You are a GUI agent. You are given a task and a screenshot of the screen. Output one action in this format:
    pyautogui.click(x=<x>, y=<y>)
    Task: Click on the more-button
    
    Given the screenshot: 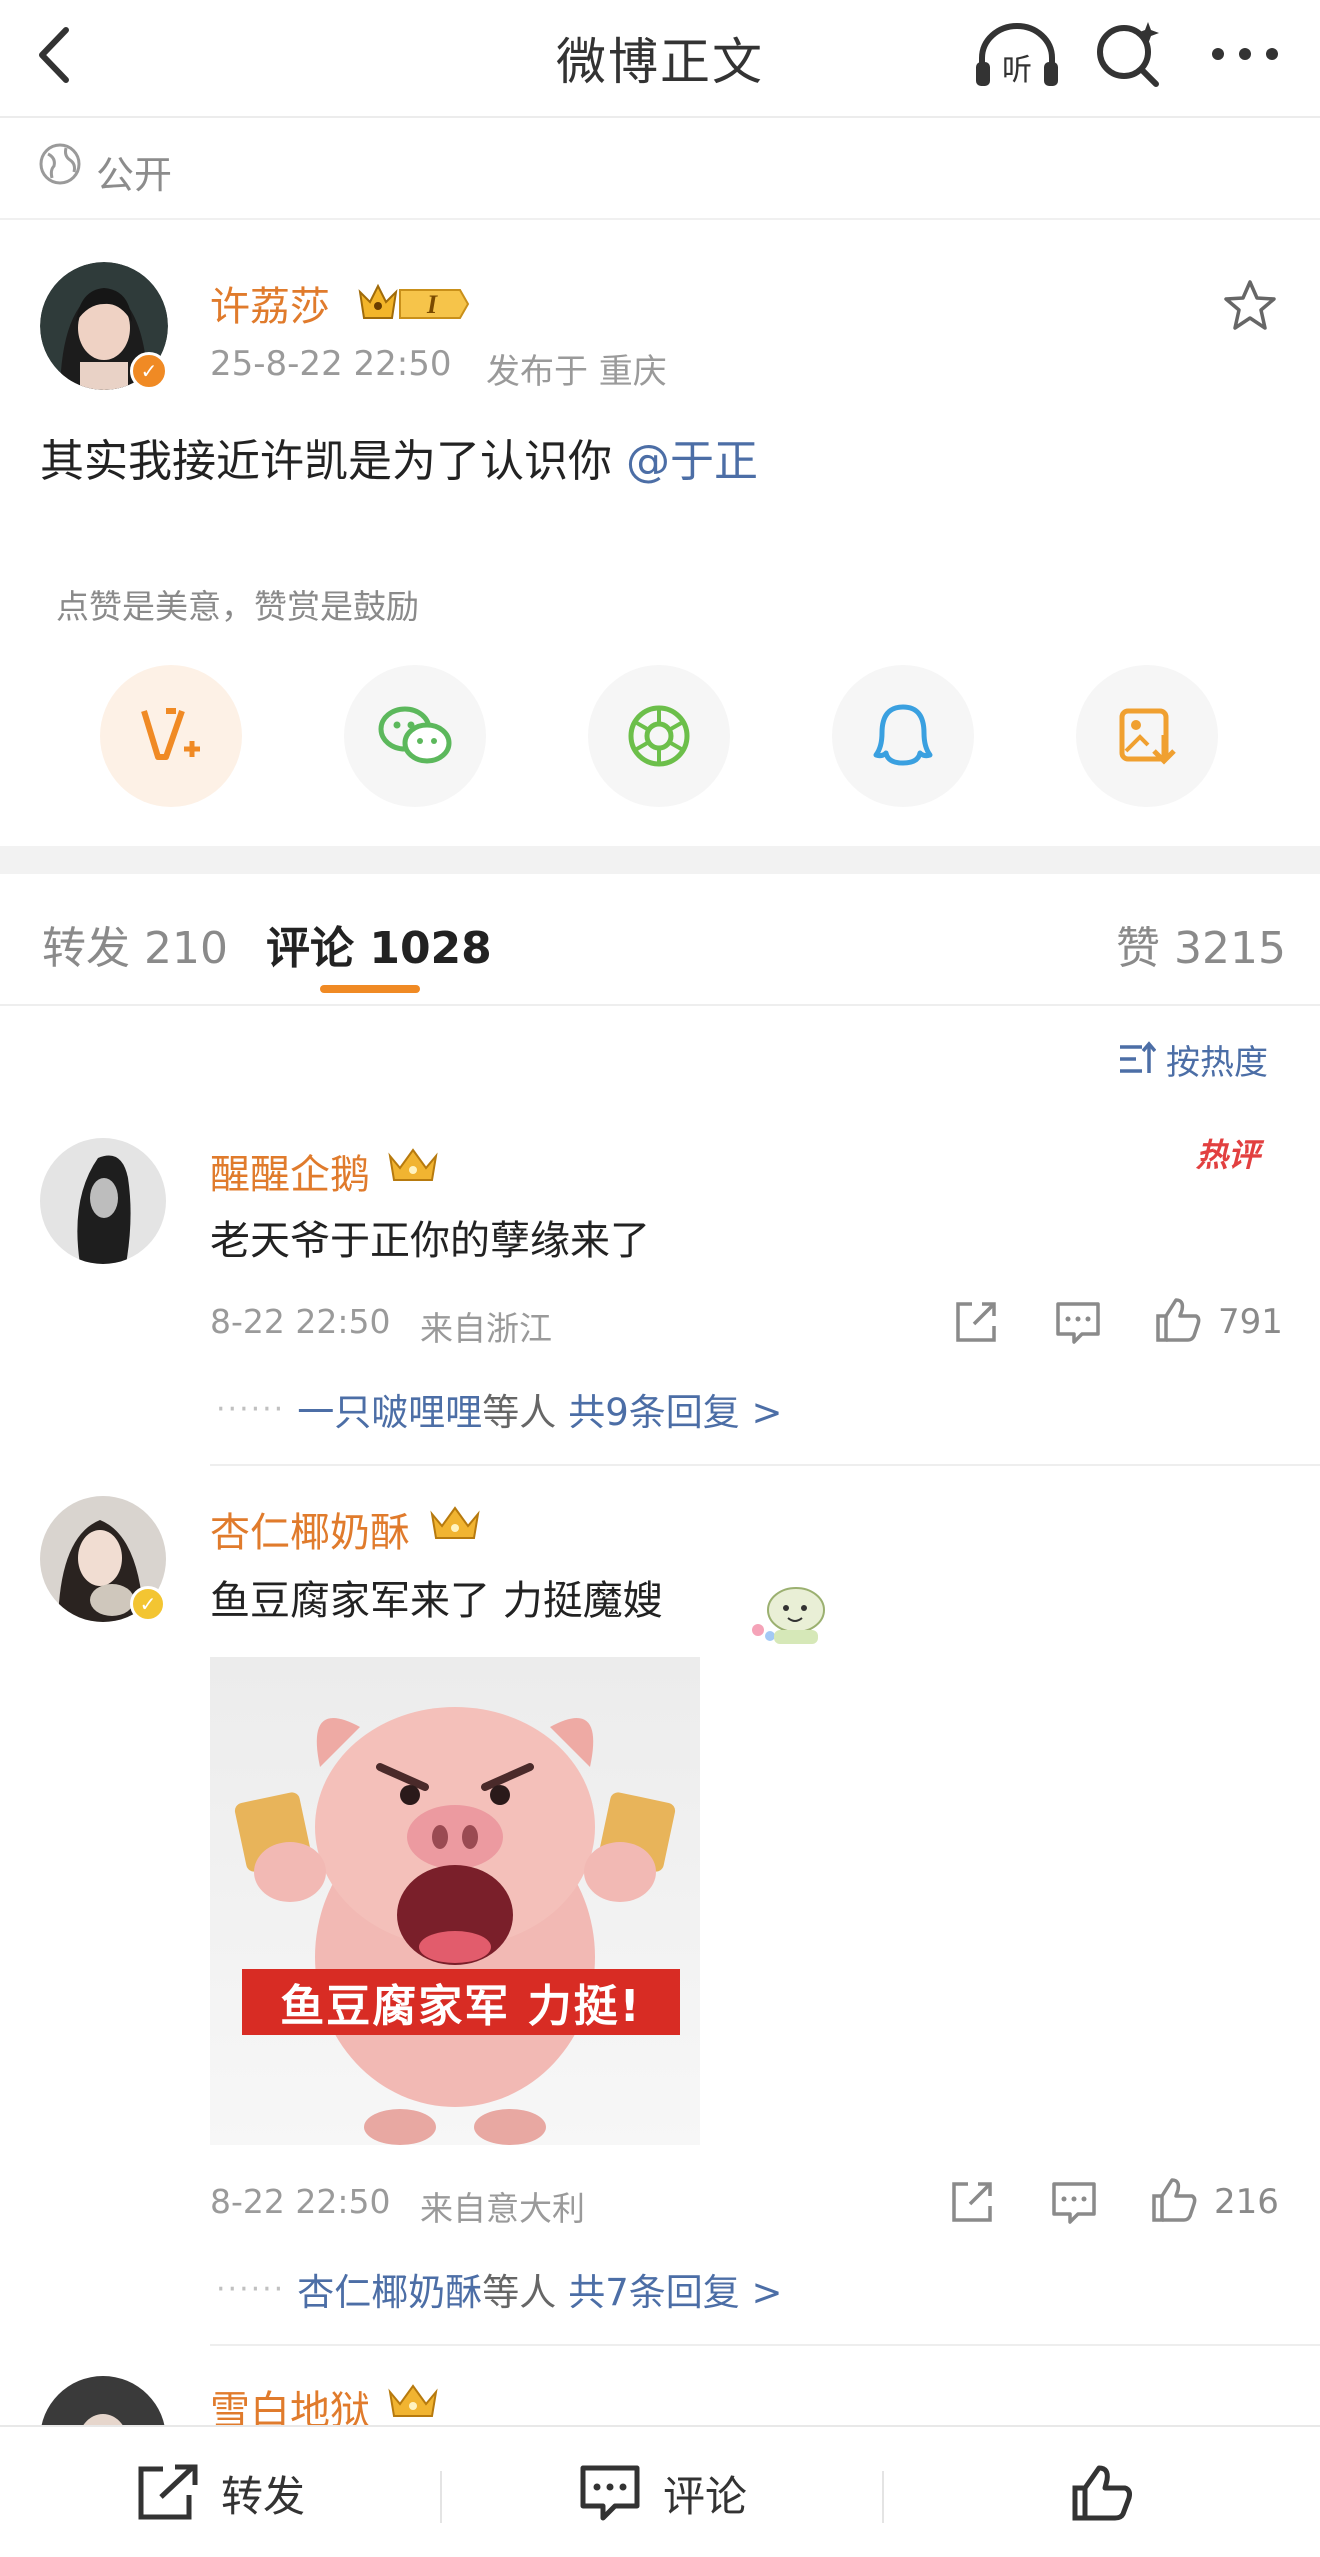 What is the action you would take?
    pyautogui.click(x=1245, y=54)
    